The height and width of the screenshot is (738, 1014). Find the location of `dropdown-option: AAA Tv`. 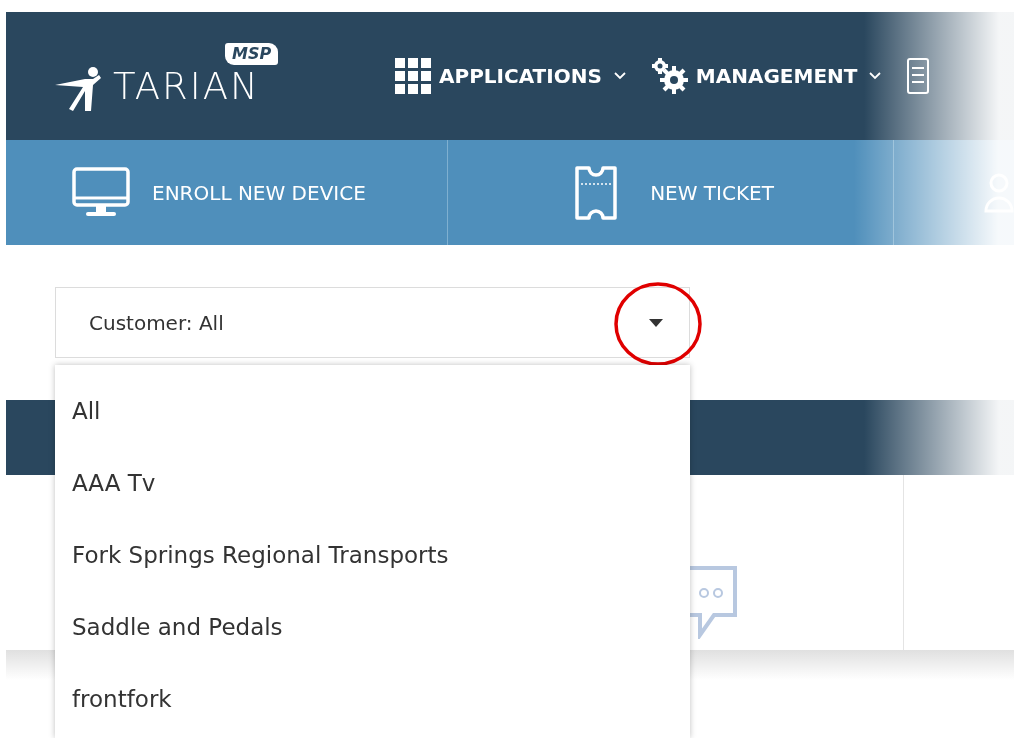

dropdown-option: AAA Tv is located at coordinates (372, 483).